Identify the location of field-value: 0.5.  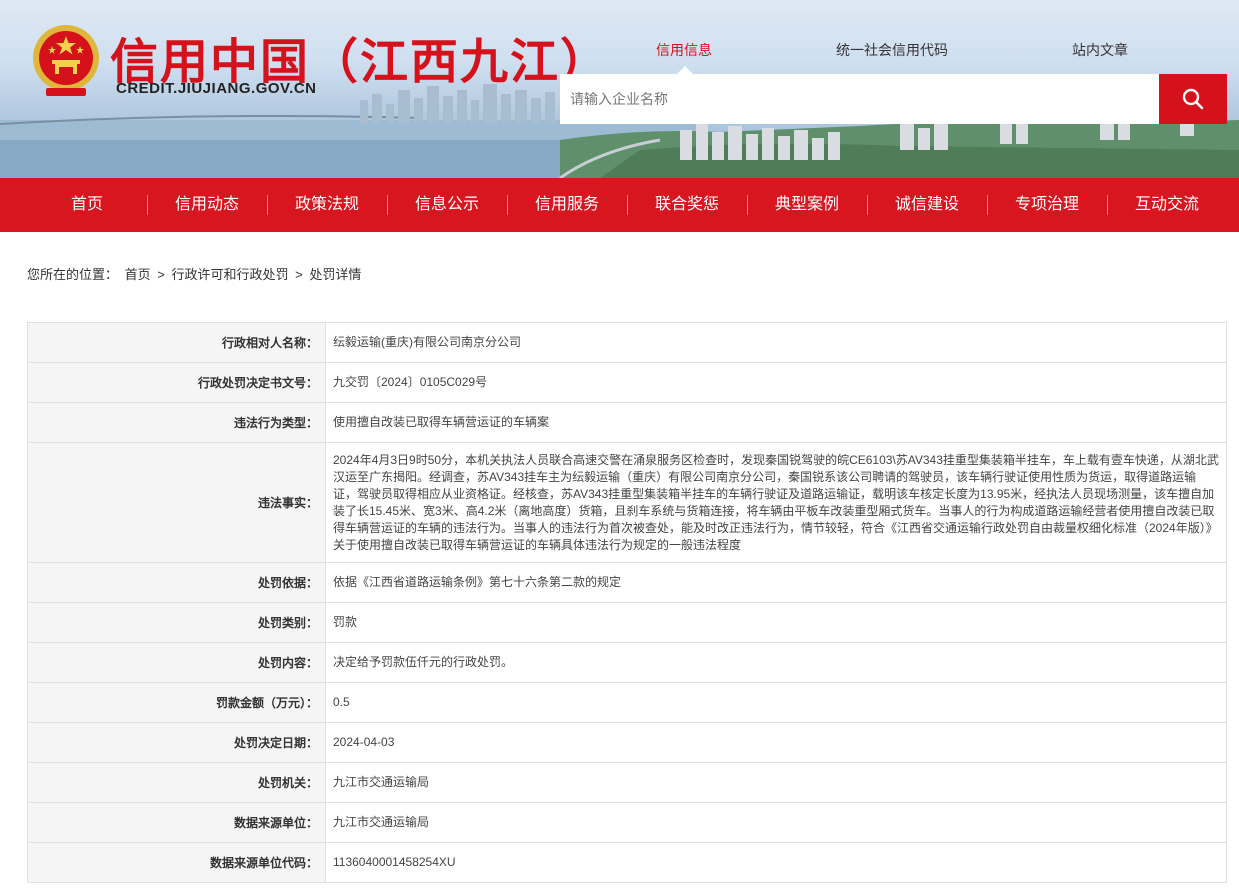
(776, 702).